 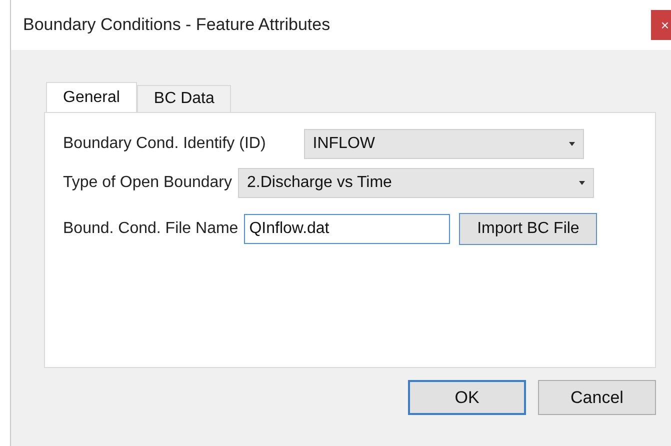 I want to click on dialog-button: OK, so click(x=467, y=397).